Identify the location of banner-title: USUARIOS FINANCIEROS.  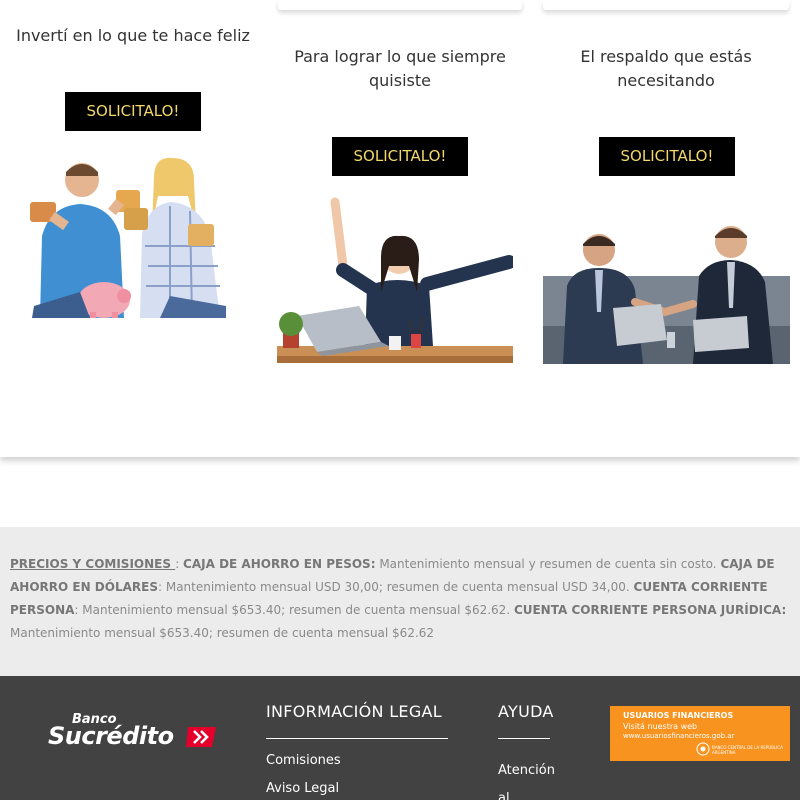
(678, 715).